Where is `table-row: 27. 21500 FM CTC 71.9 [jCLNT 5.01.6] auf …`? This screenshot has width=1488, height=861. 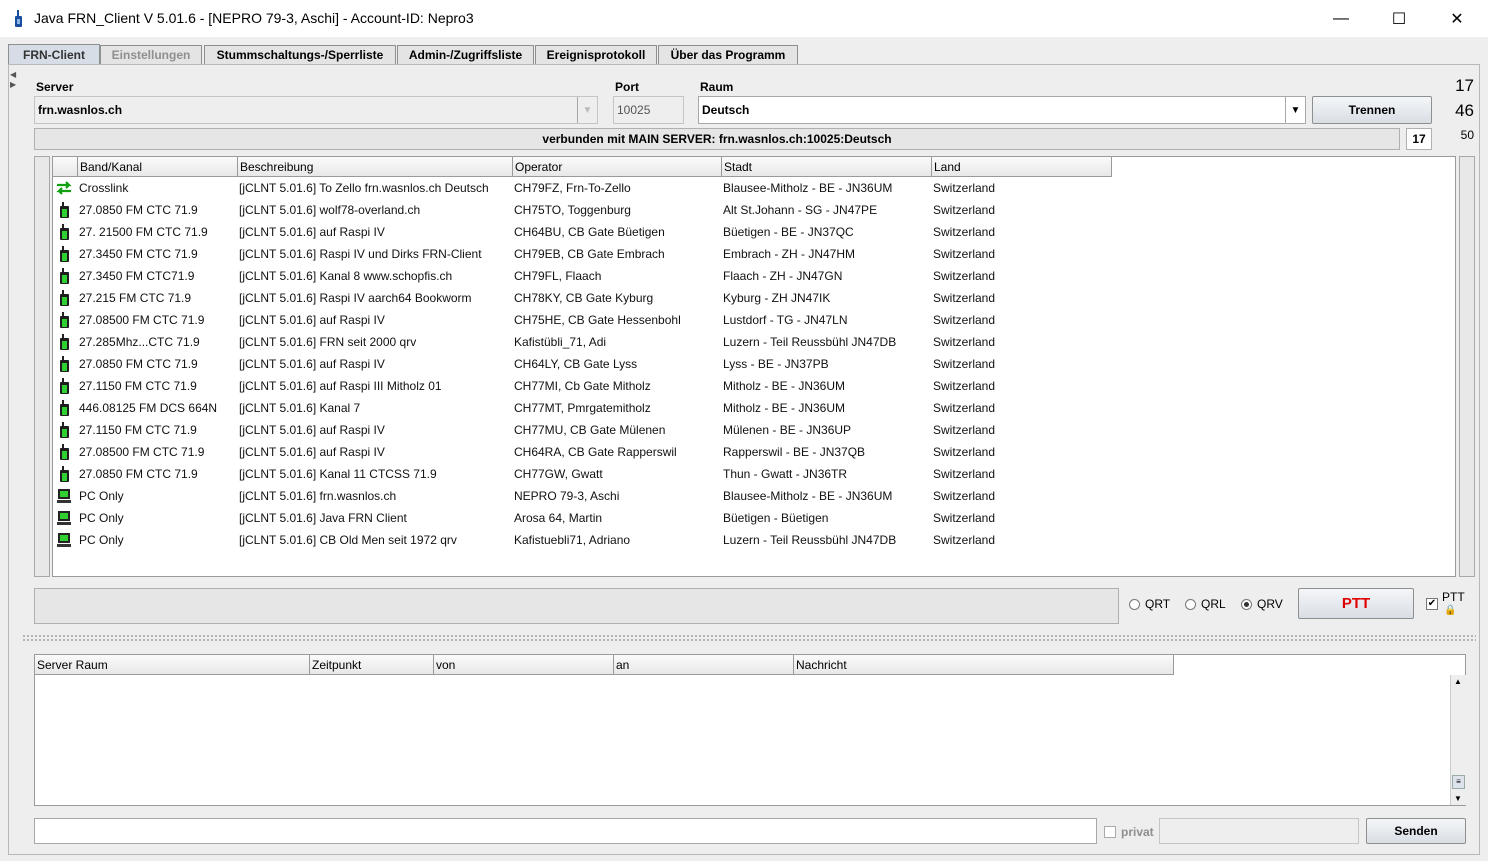
table-row: 27. 21500 FM CTC 71.9 [jCLNT 5.01.6] auf … is located at coordinates (608, 232).